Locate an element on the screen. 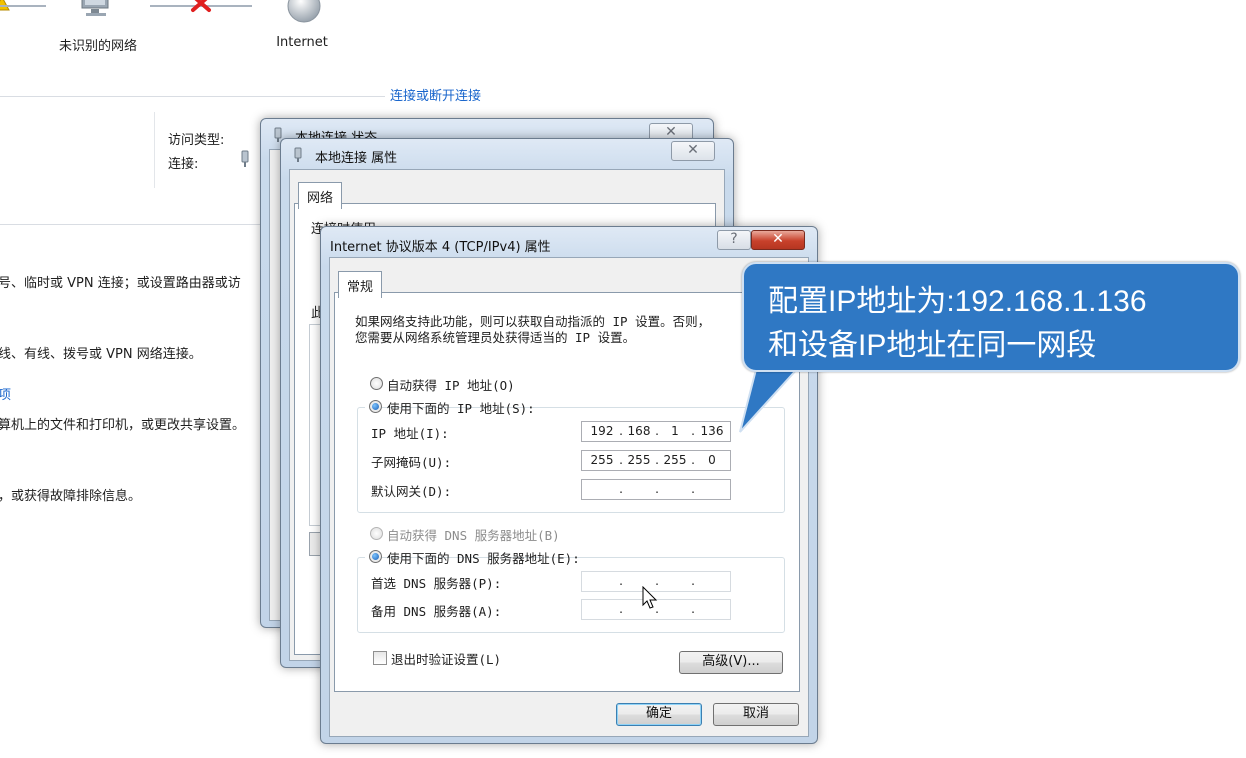 This screenshot has height=758, width=1246. network-computer-icon is located at coordinates (95, 8).